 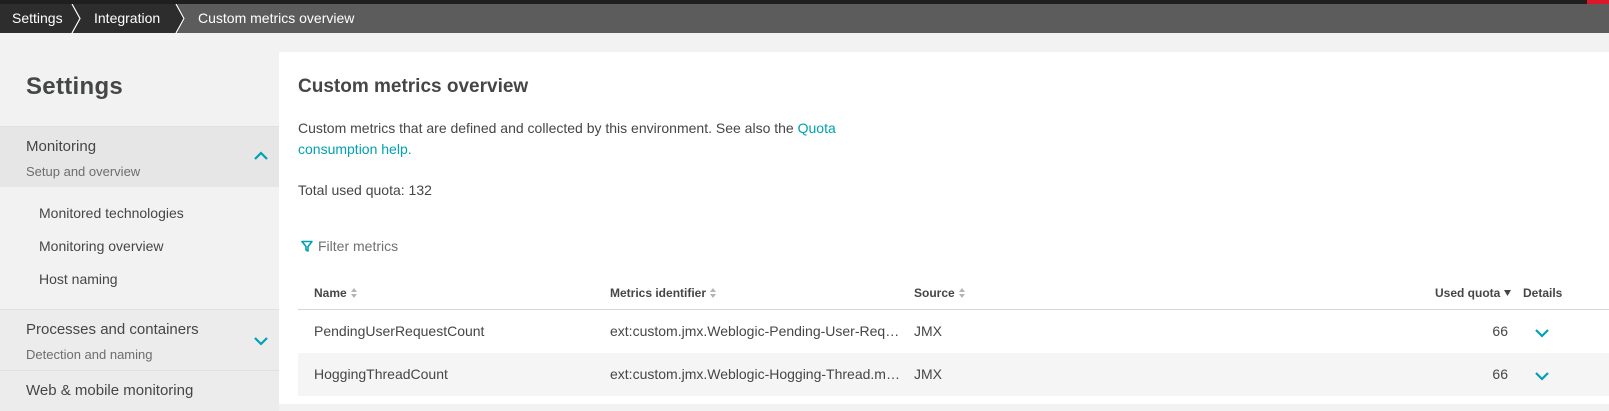 I want to click on column-header-name: Name, so click(x=335, y=293).